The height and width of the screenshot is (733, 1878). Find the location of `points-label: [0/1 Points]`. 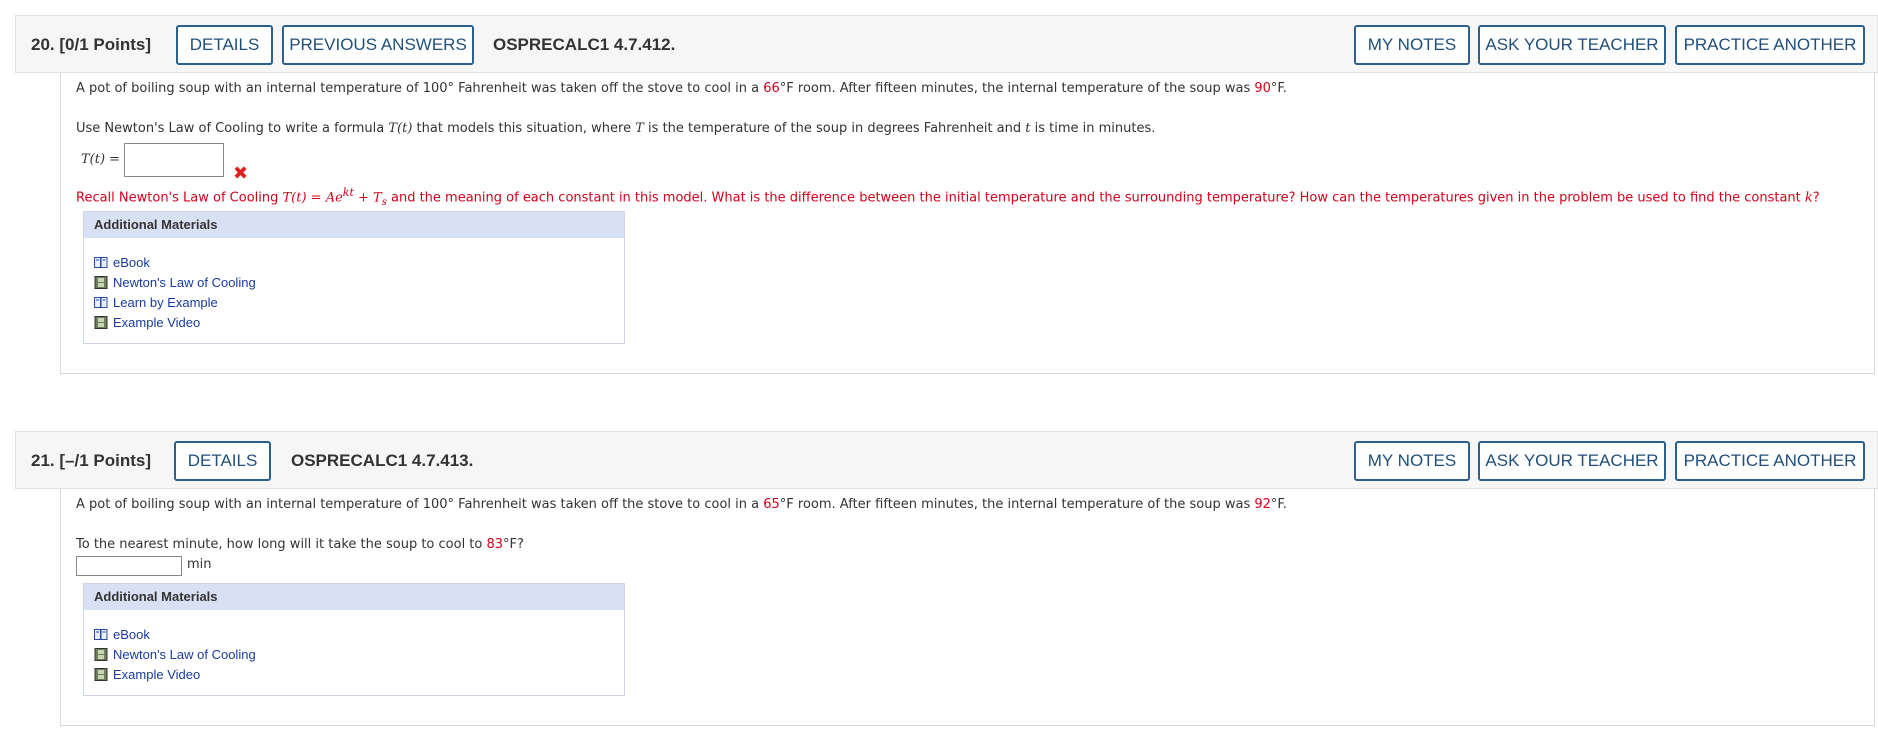

points-label: [0/1 Points] is located at coordinates (105, 44).